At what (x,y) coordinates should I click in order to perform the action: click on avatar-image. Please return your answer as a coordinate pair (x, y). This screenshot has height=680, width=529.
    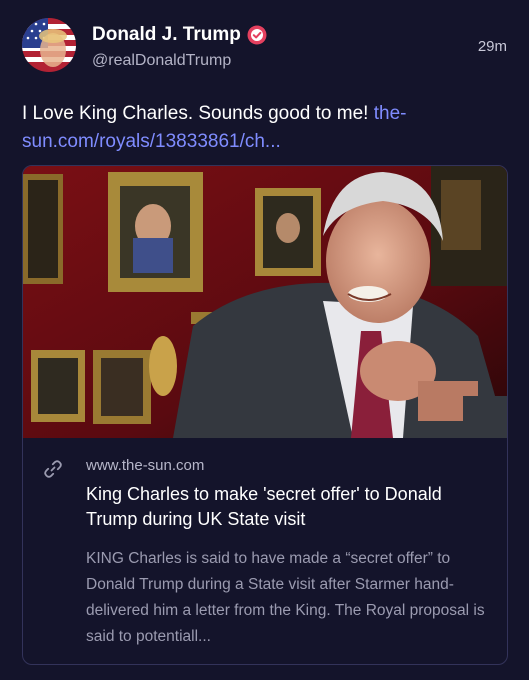
    Looking at the image, I should click on (49, 45).